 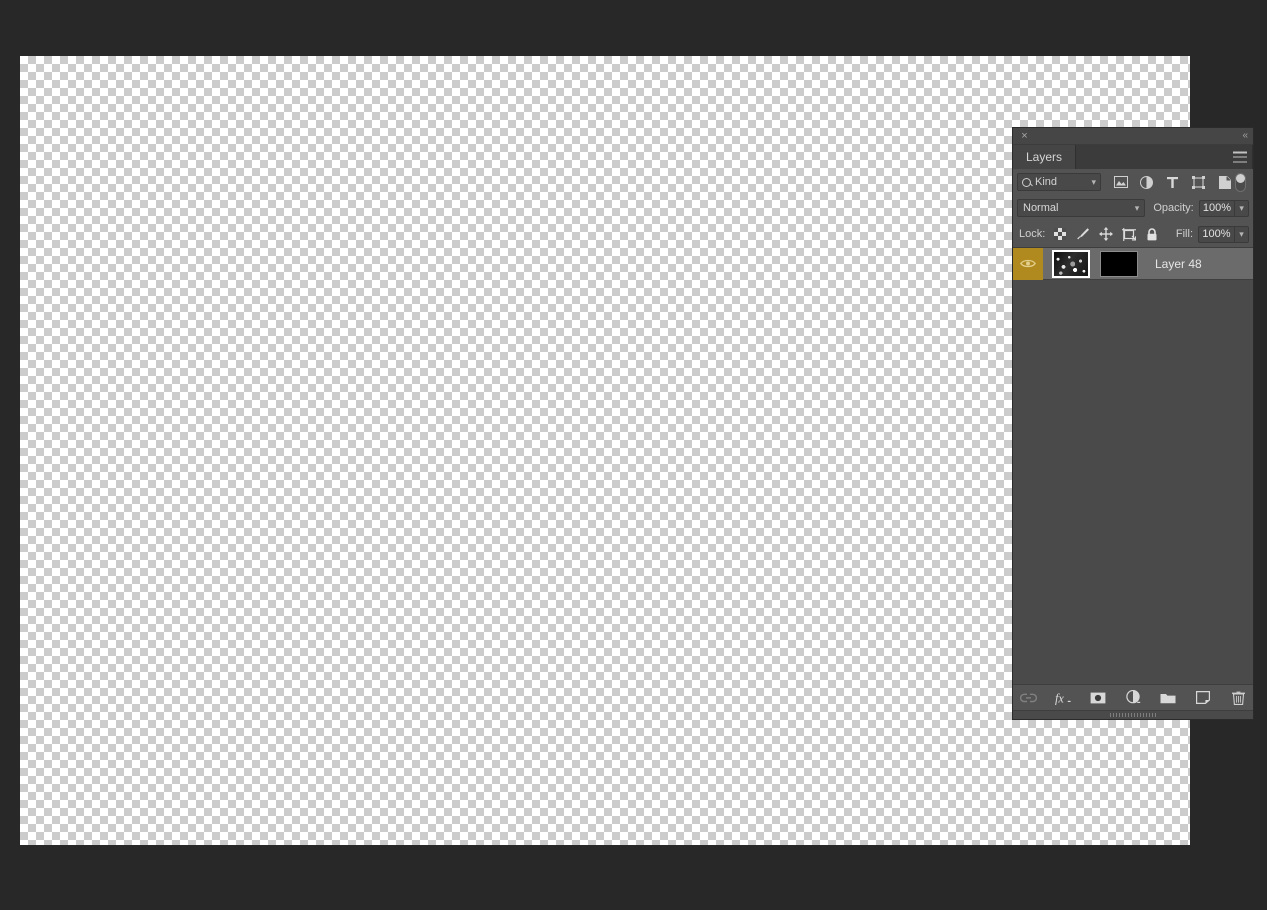 What do you see at coordinates (1198, 182) in the screenshot?
I see `shape-layer-filter-icon` at bounding box center [1198, 182].